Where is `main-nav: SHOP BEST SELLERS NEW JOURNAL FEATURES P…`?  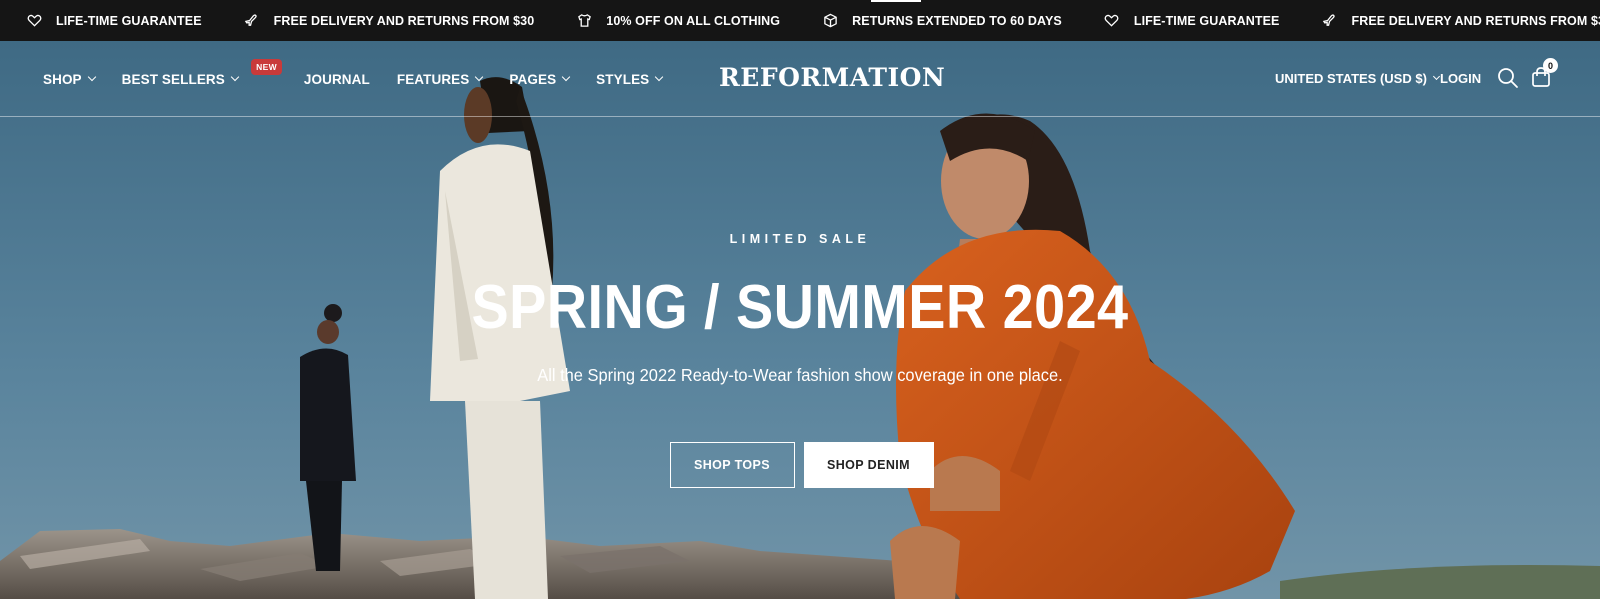 main-nav: SHOP BEST SELLERS NEW JOURNAL FEATURES P… is located at coordinates (366, 79).